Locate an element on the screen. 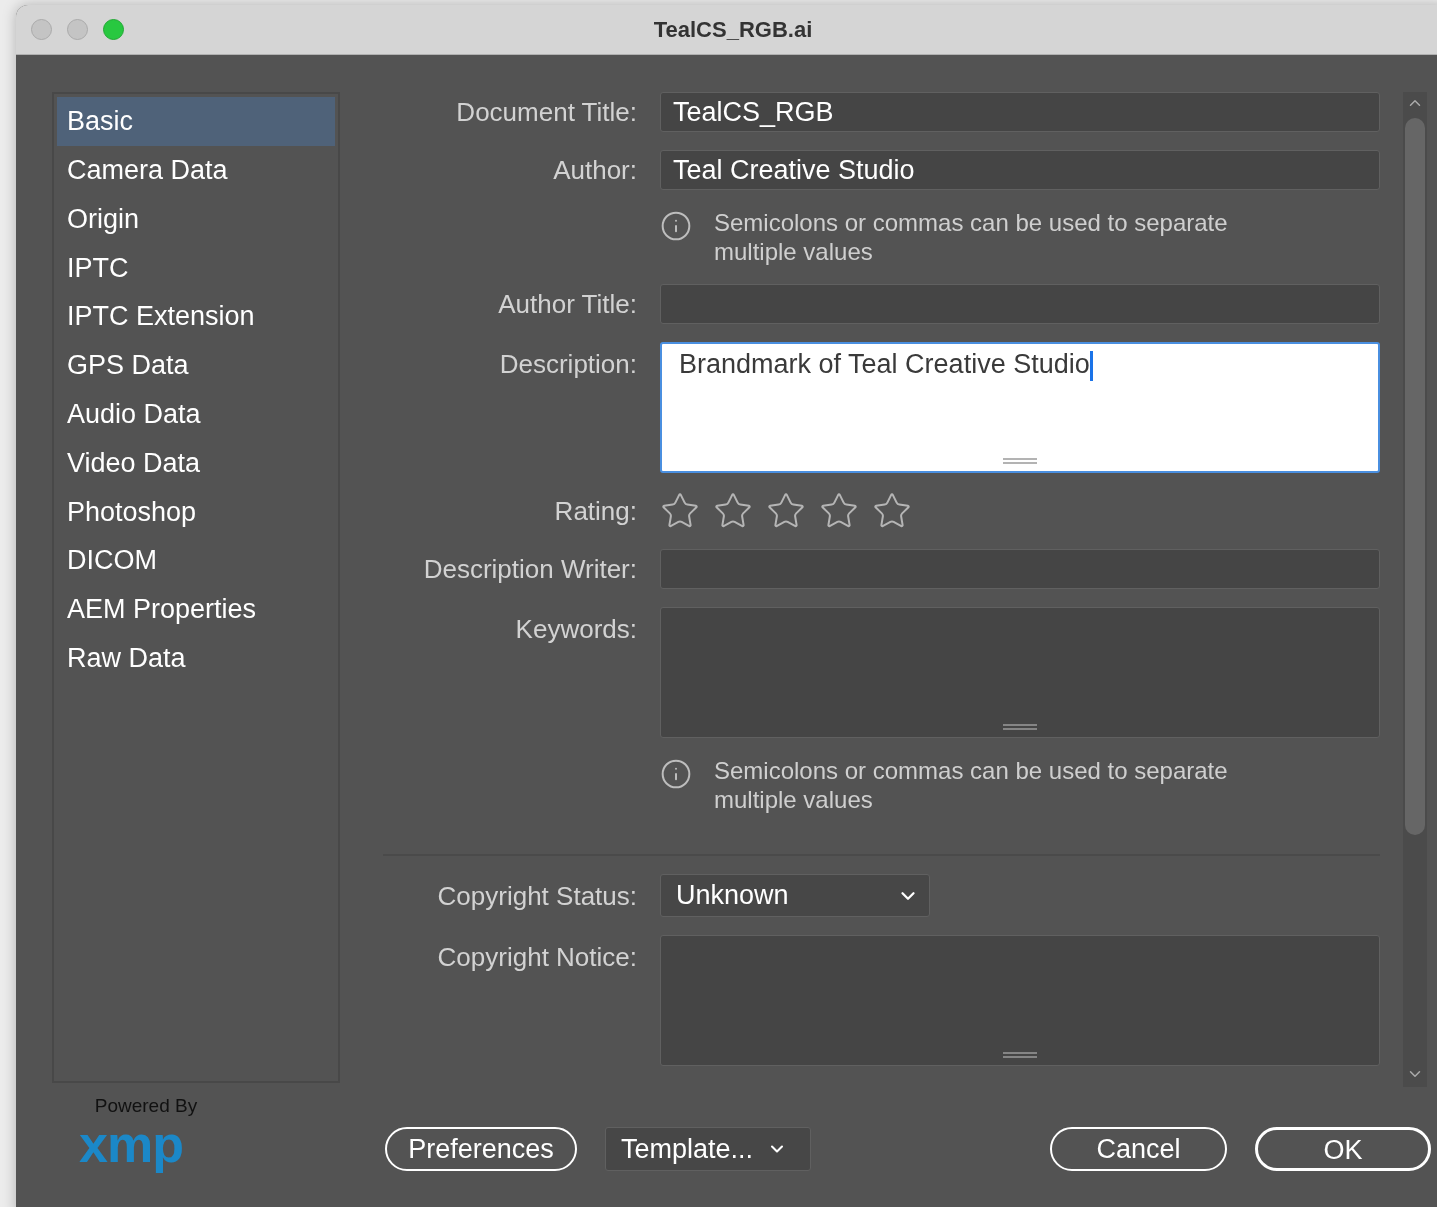 The height and width of the screenshot is (1207, 1437). category-item: Audio Data is located at coordinates (196, 414).